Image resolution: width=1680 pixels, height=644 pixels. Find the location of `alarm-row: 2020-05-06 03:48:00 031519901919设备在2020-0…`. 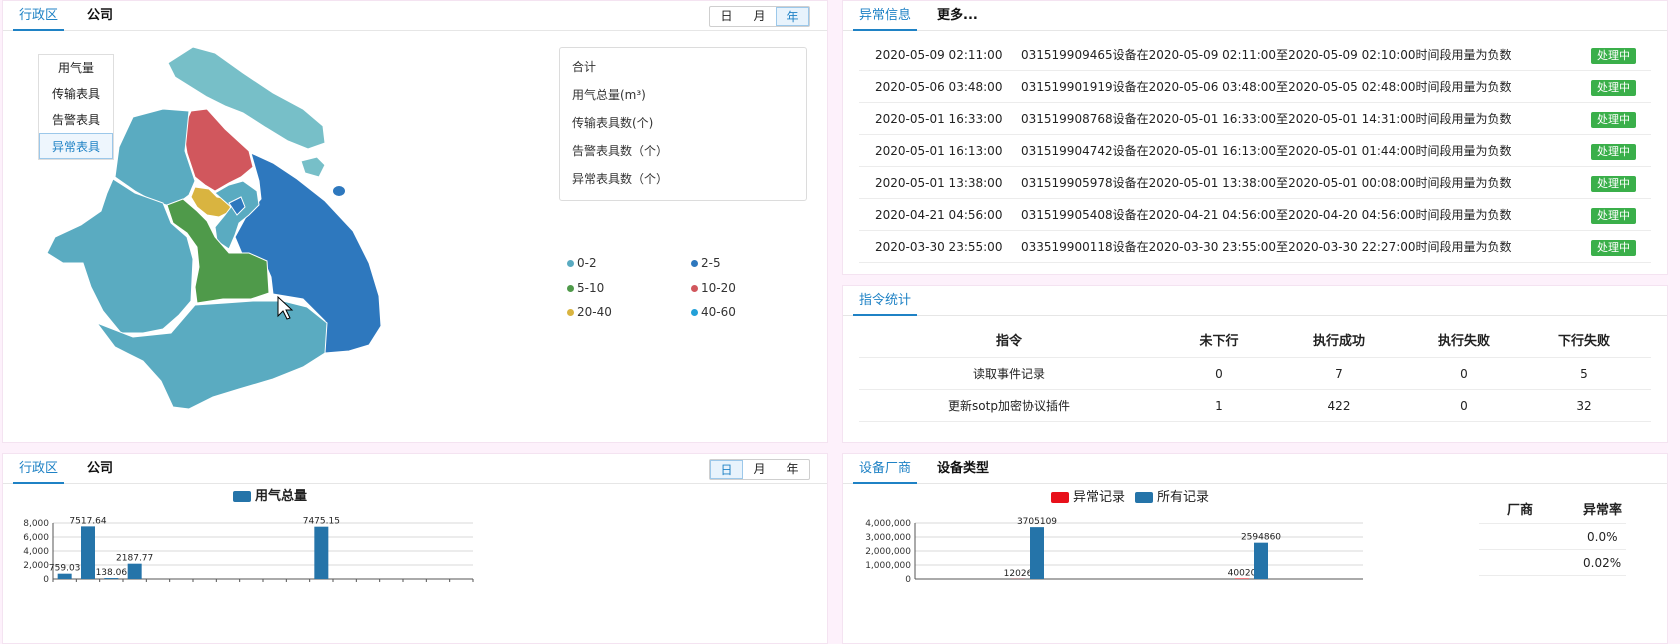

alarm-row: 2020-05-06 03:48:00 031519901919设备在2020-0… is located at coordinates (1255, 87).